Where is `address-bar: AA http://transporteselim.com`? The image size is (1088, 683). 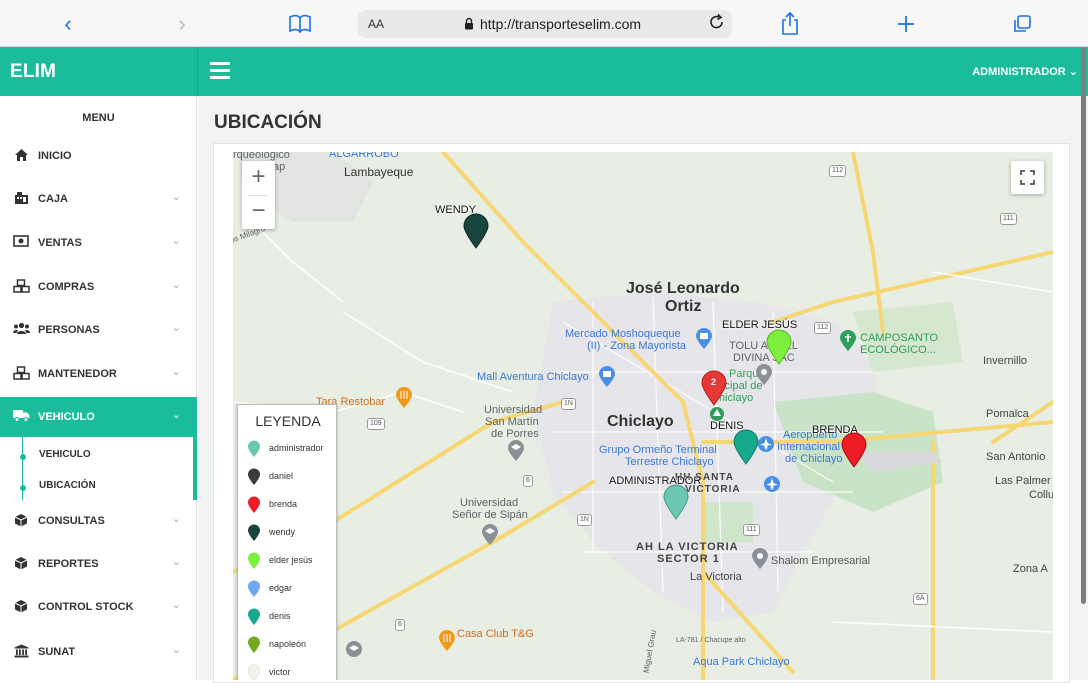
address-bar: AA http://transporteselim.com is located at coordinates (545, 24).